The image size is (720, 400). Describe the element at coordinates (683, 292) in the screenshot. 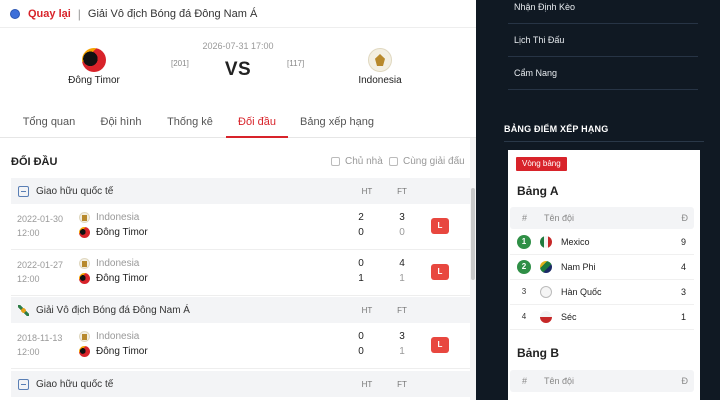

I see `points: 3` at that location.